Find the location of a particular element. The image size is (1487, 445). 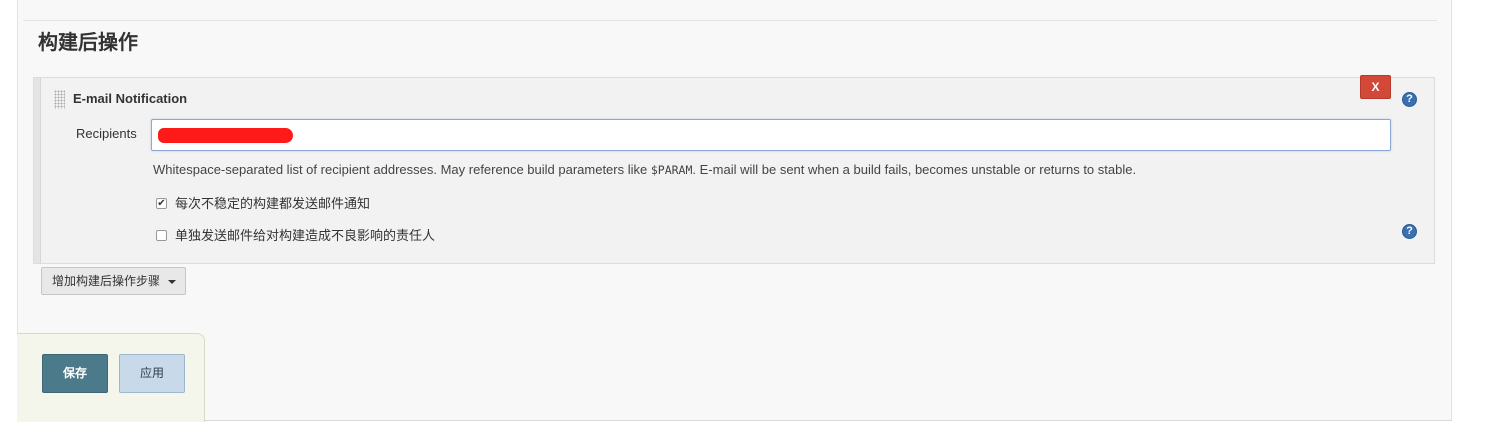

recipients-input is located at coordinates (771, 135).